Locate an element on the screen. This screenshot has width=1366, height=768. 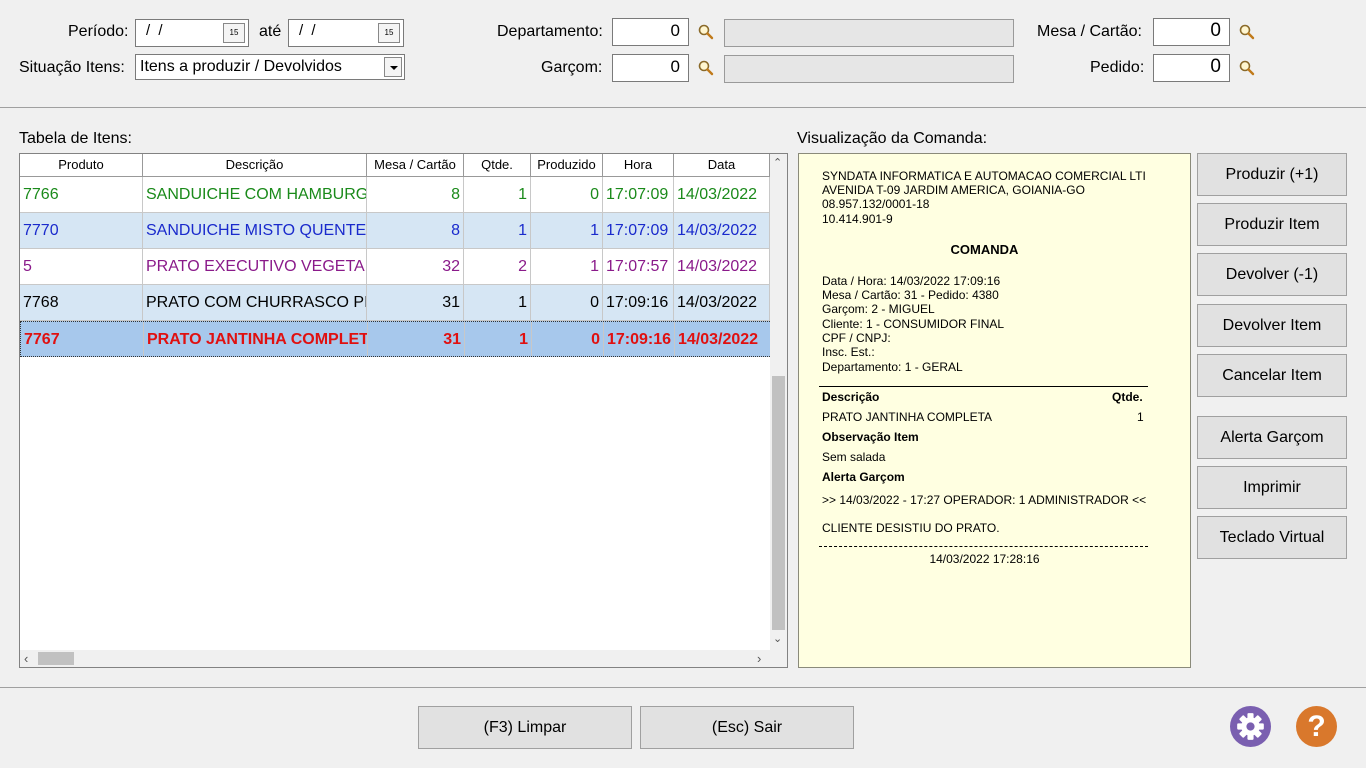
comanda-mesa-pedido: Mesa / Cartão: 31 - Pedido: 4380 is located at coordinates (910, 295).